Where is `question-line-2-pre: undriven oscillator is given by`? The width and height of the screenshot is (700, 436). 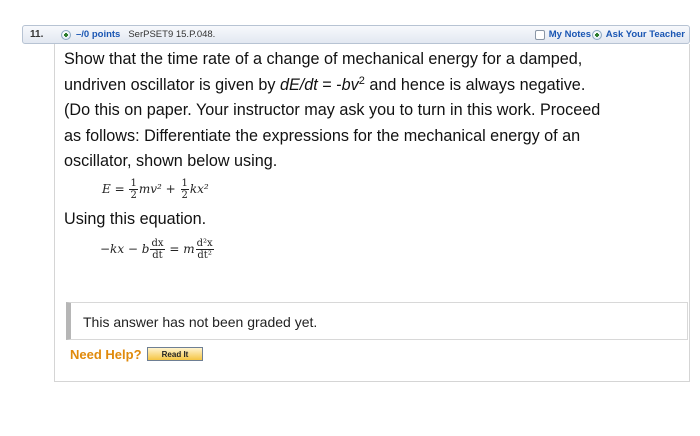 question-line-2-pre: undriven oscillator is given by is located at coordinates (172, 84).